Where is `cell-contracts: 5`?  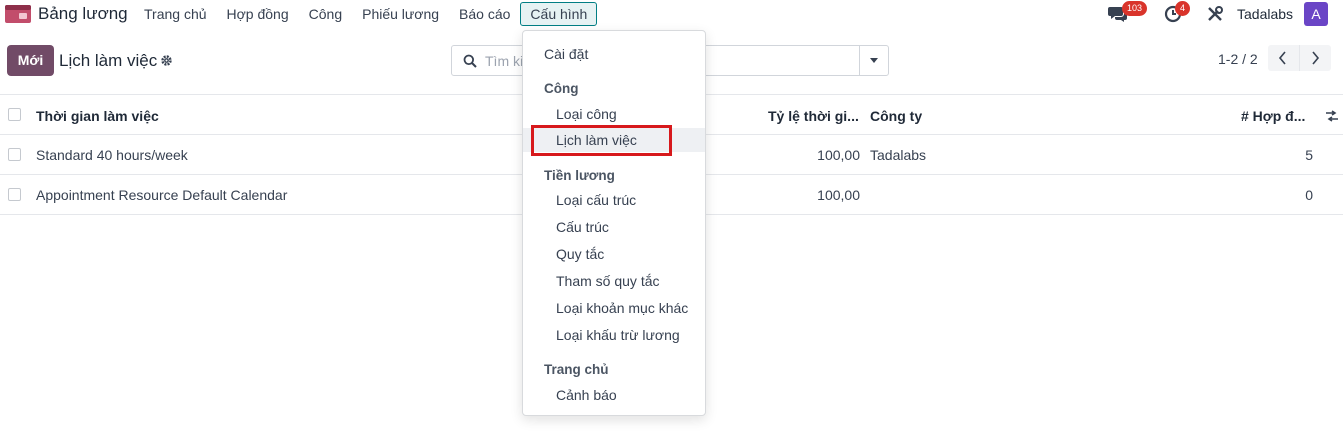
cell-contracts: 5 is located at coordinates (1309, 155).